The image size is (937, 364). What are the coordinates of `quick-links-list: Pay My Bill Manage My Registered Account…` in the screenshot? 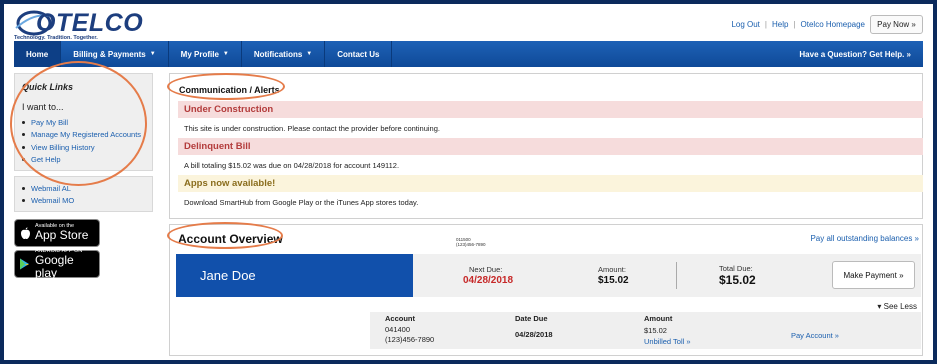 It's located at (81, 141).